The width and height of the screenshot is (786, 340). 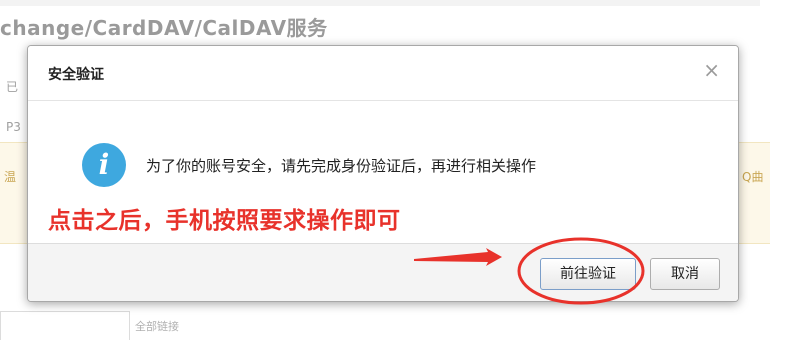 I want to click on annotation-overlay, so click(x=529, y=271).